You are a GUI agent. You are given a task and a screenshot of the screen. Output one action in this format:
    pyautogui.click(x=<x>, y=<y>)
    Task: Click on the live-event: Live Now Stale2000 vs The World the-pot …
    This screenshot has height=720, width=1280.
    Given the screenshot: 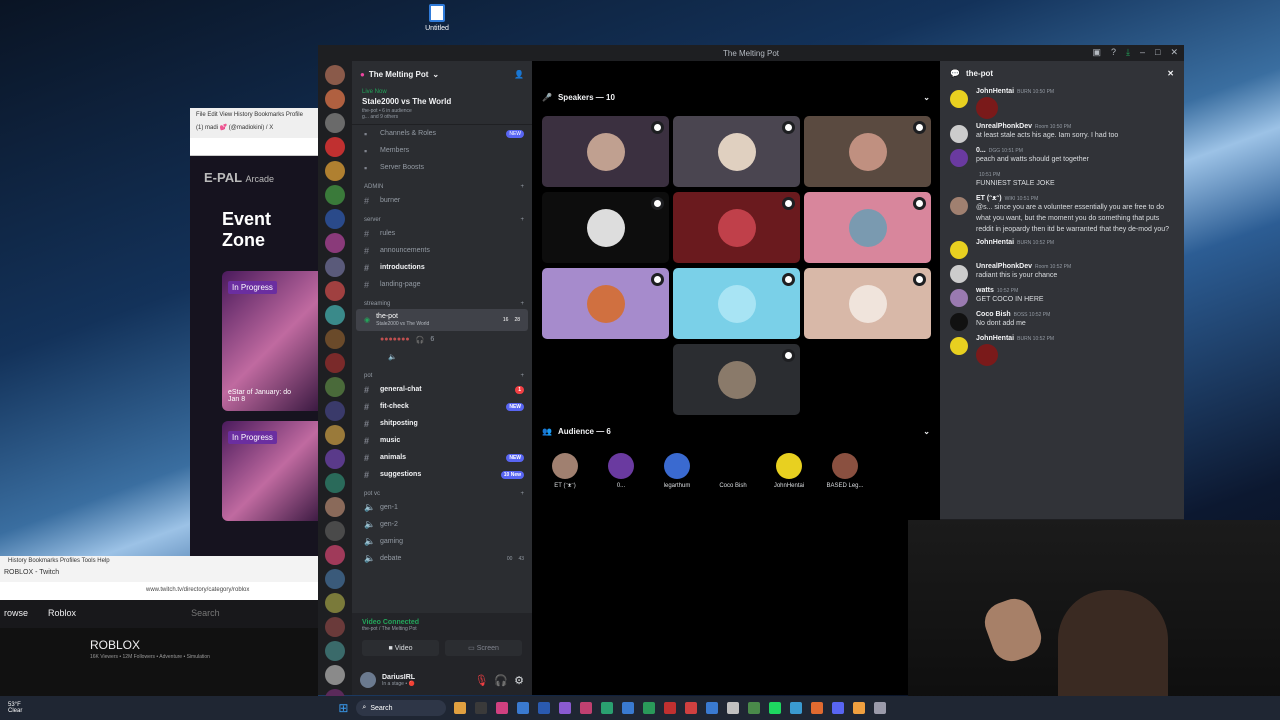 What is the action you would take?
    pyautogui.click(x=442, y=106)
    